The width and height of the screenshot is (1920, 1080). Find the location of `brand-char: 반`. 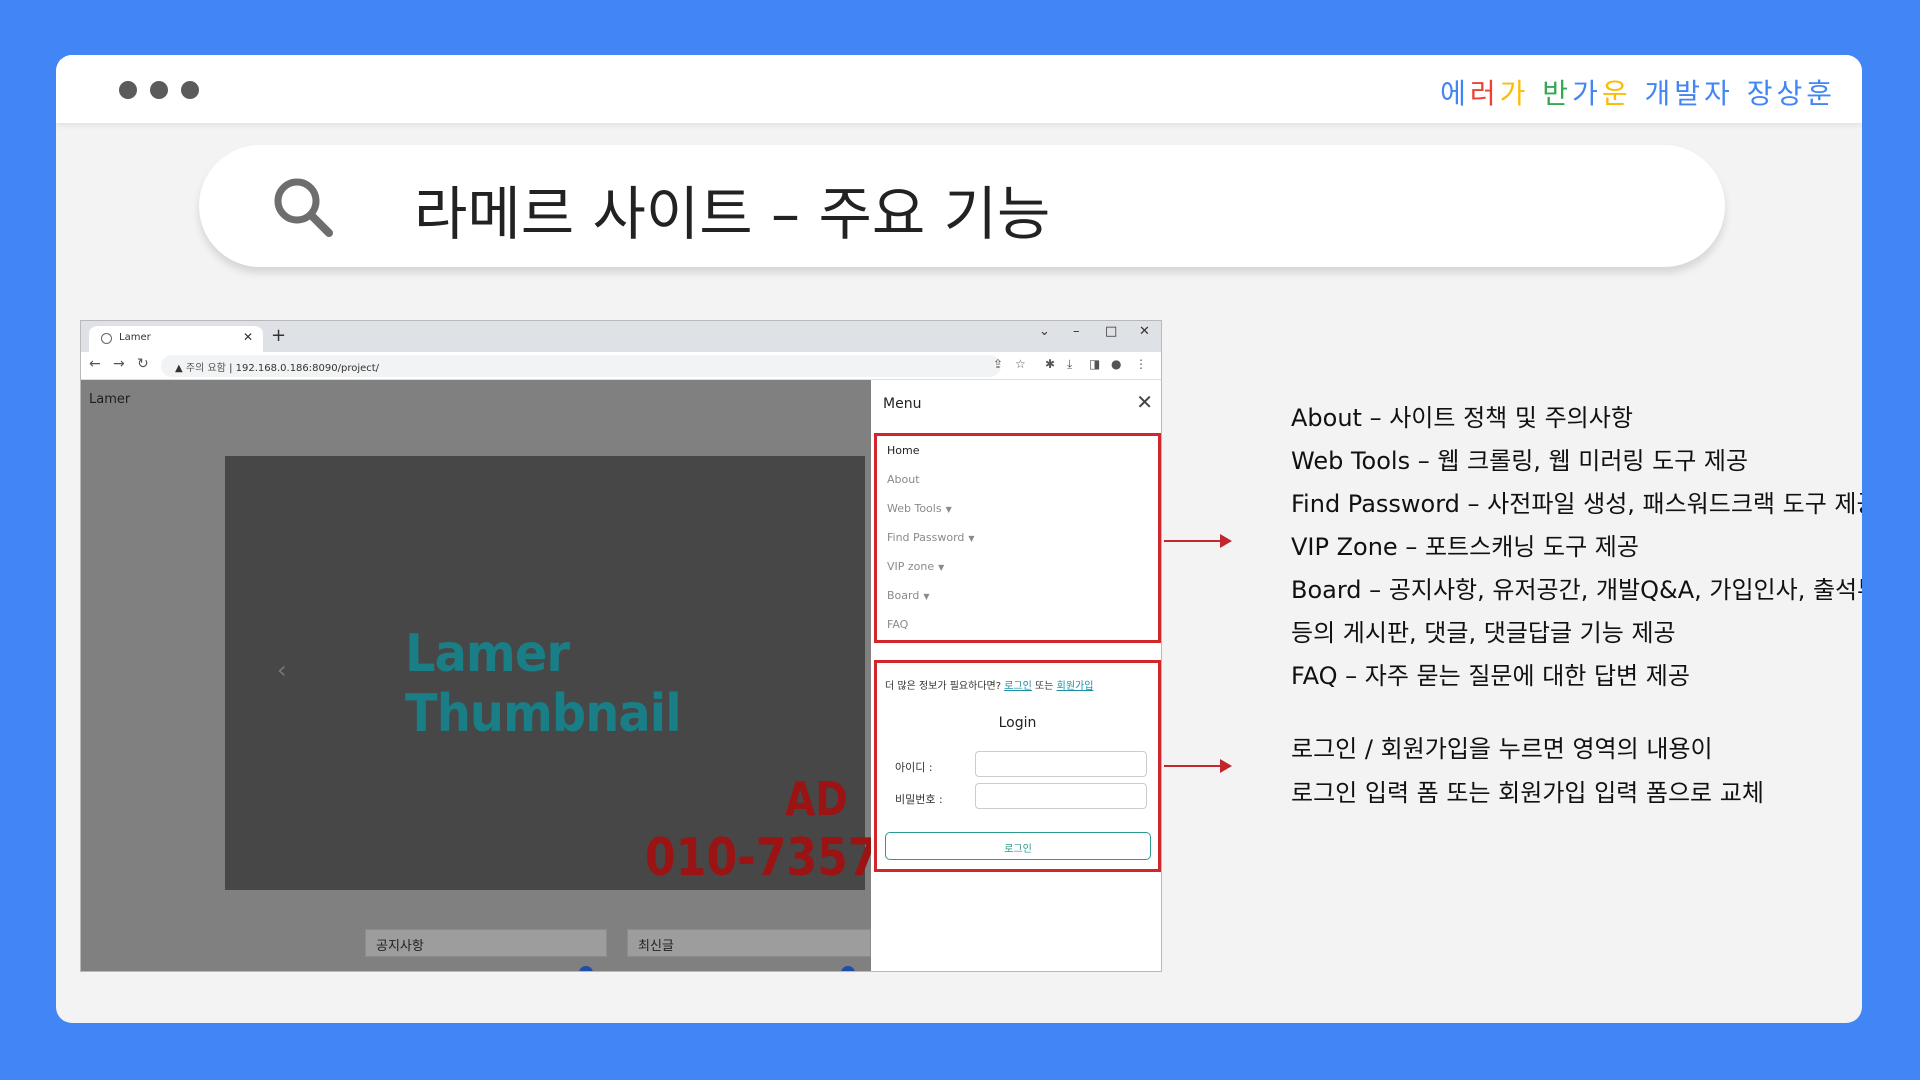

brand-char: 반 is located at coordinates (1557, 93).